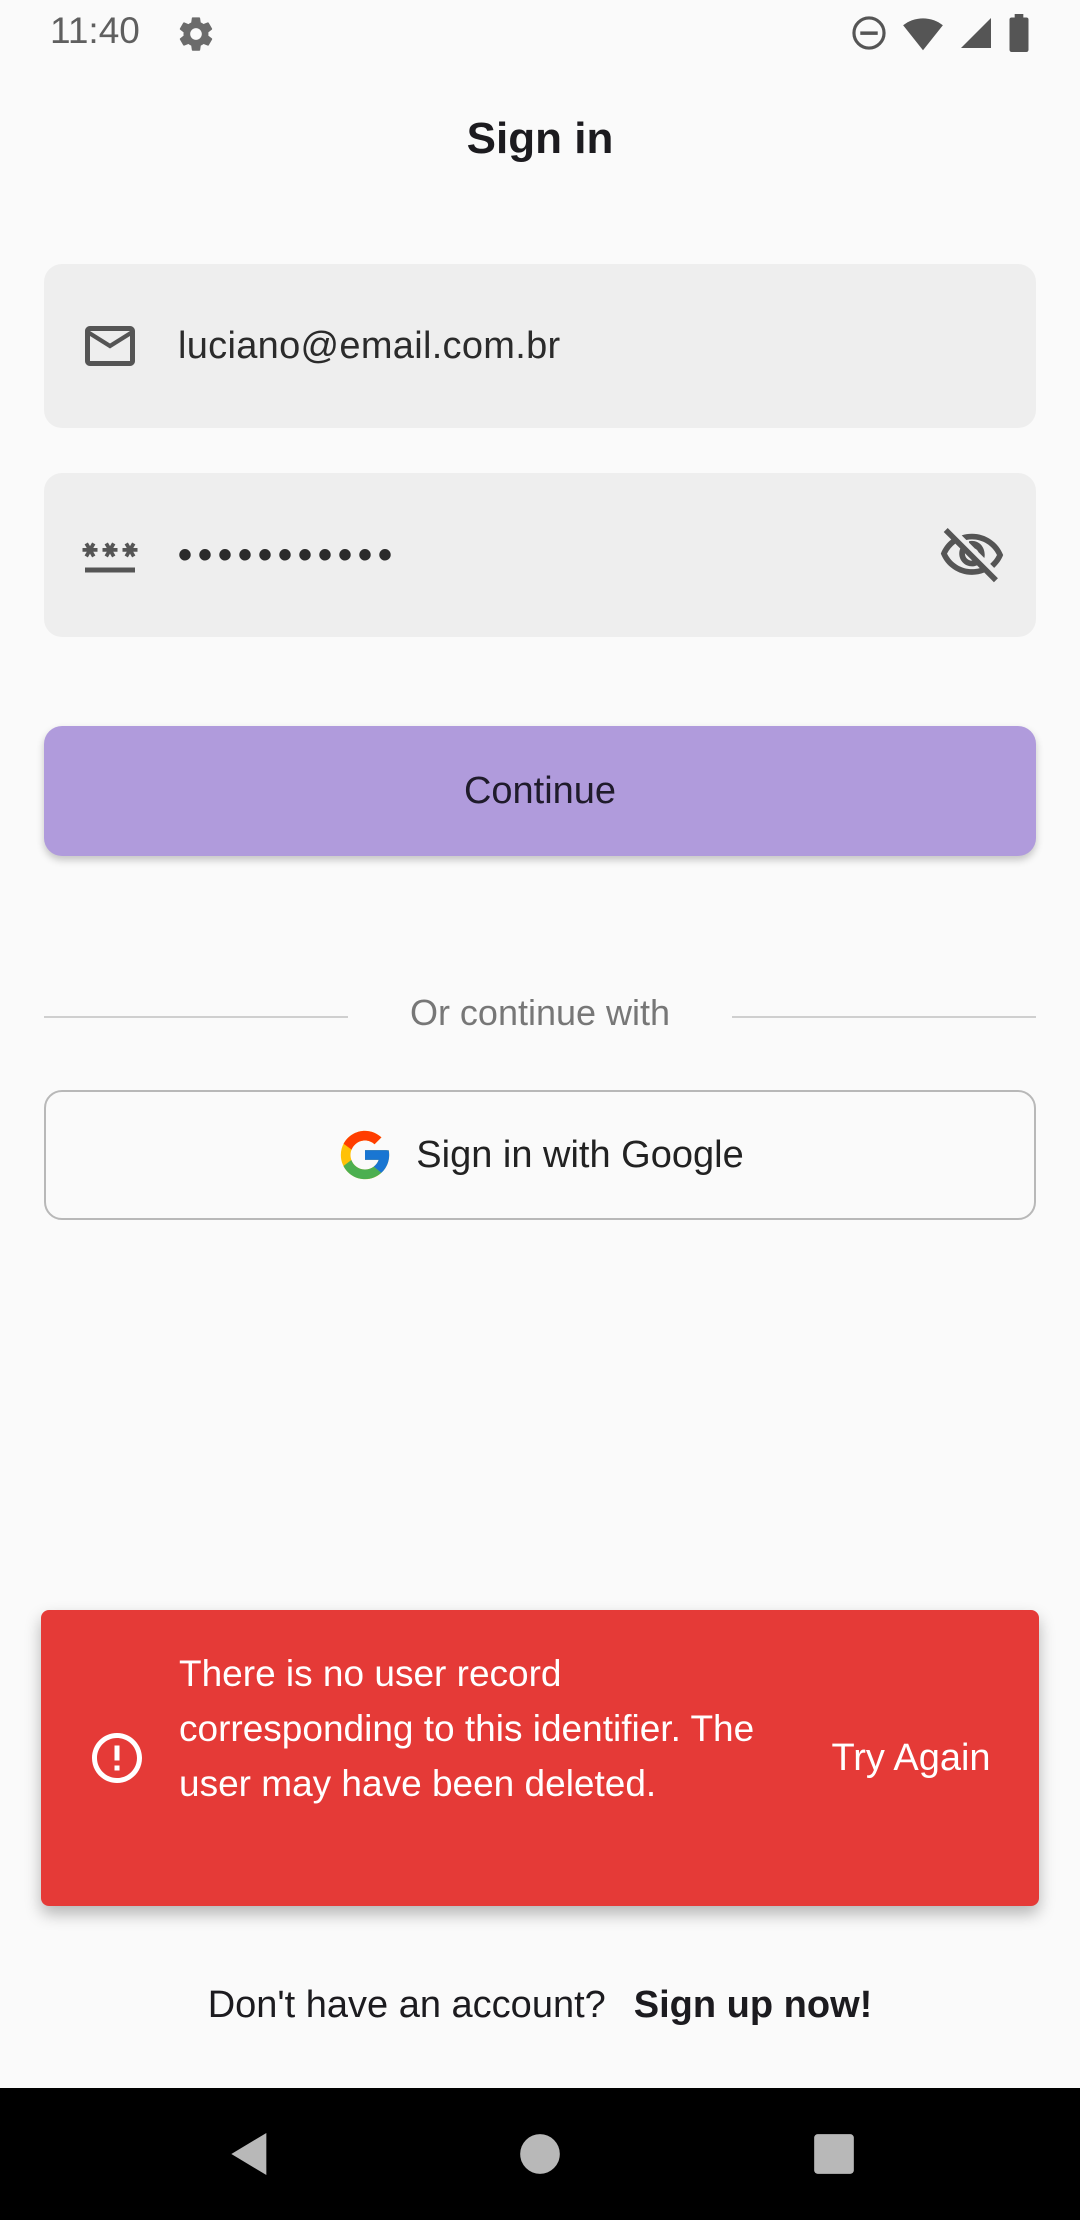 The height and width of the screenshot is (2220, 1080). I want to click on sign-up-link: Sign up now!, so click(753, 2005).